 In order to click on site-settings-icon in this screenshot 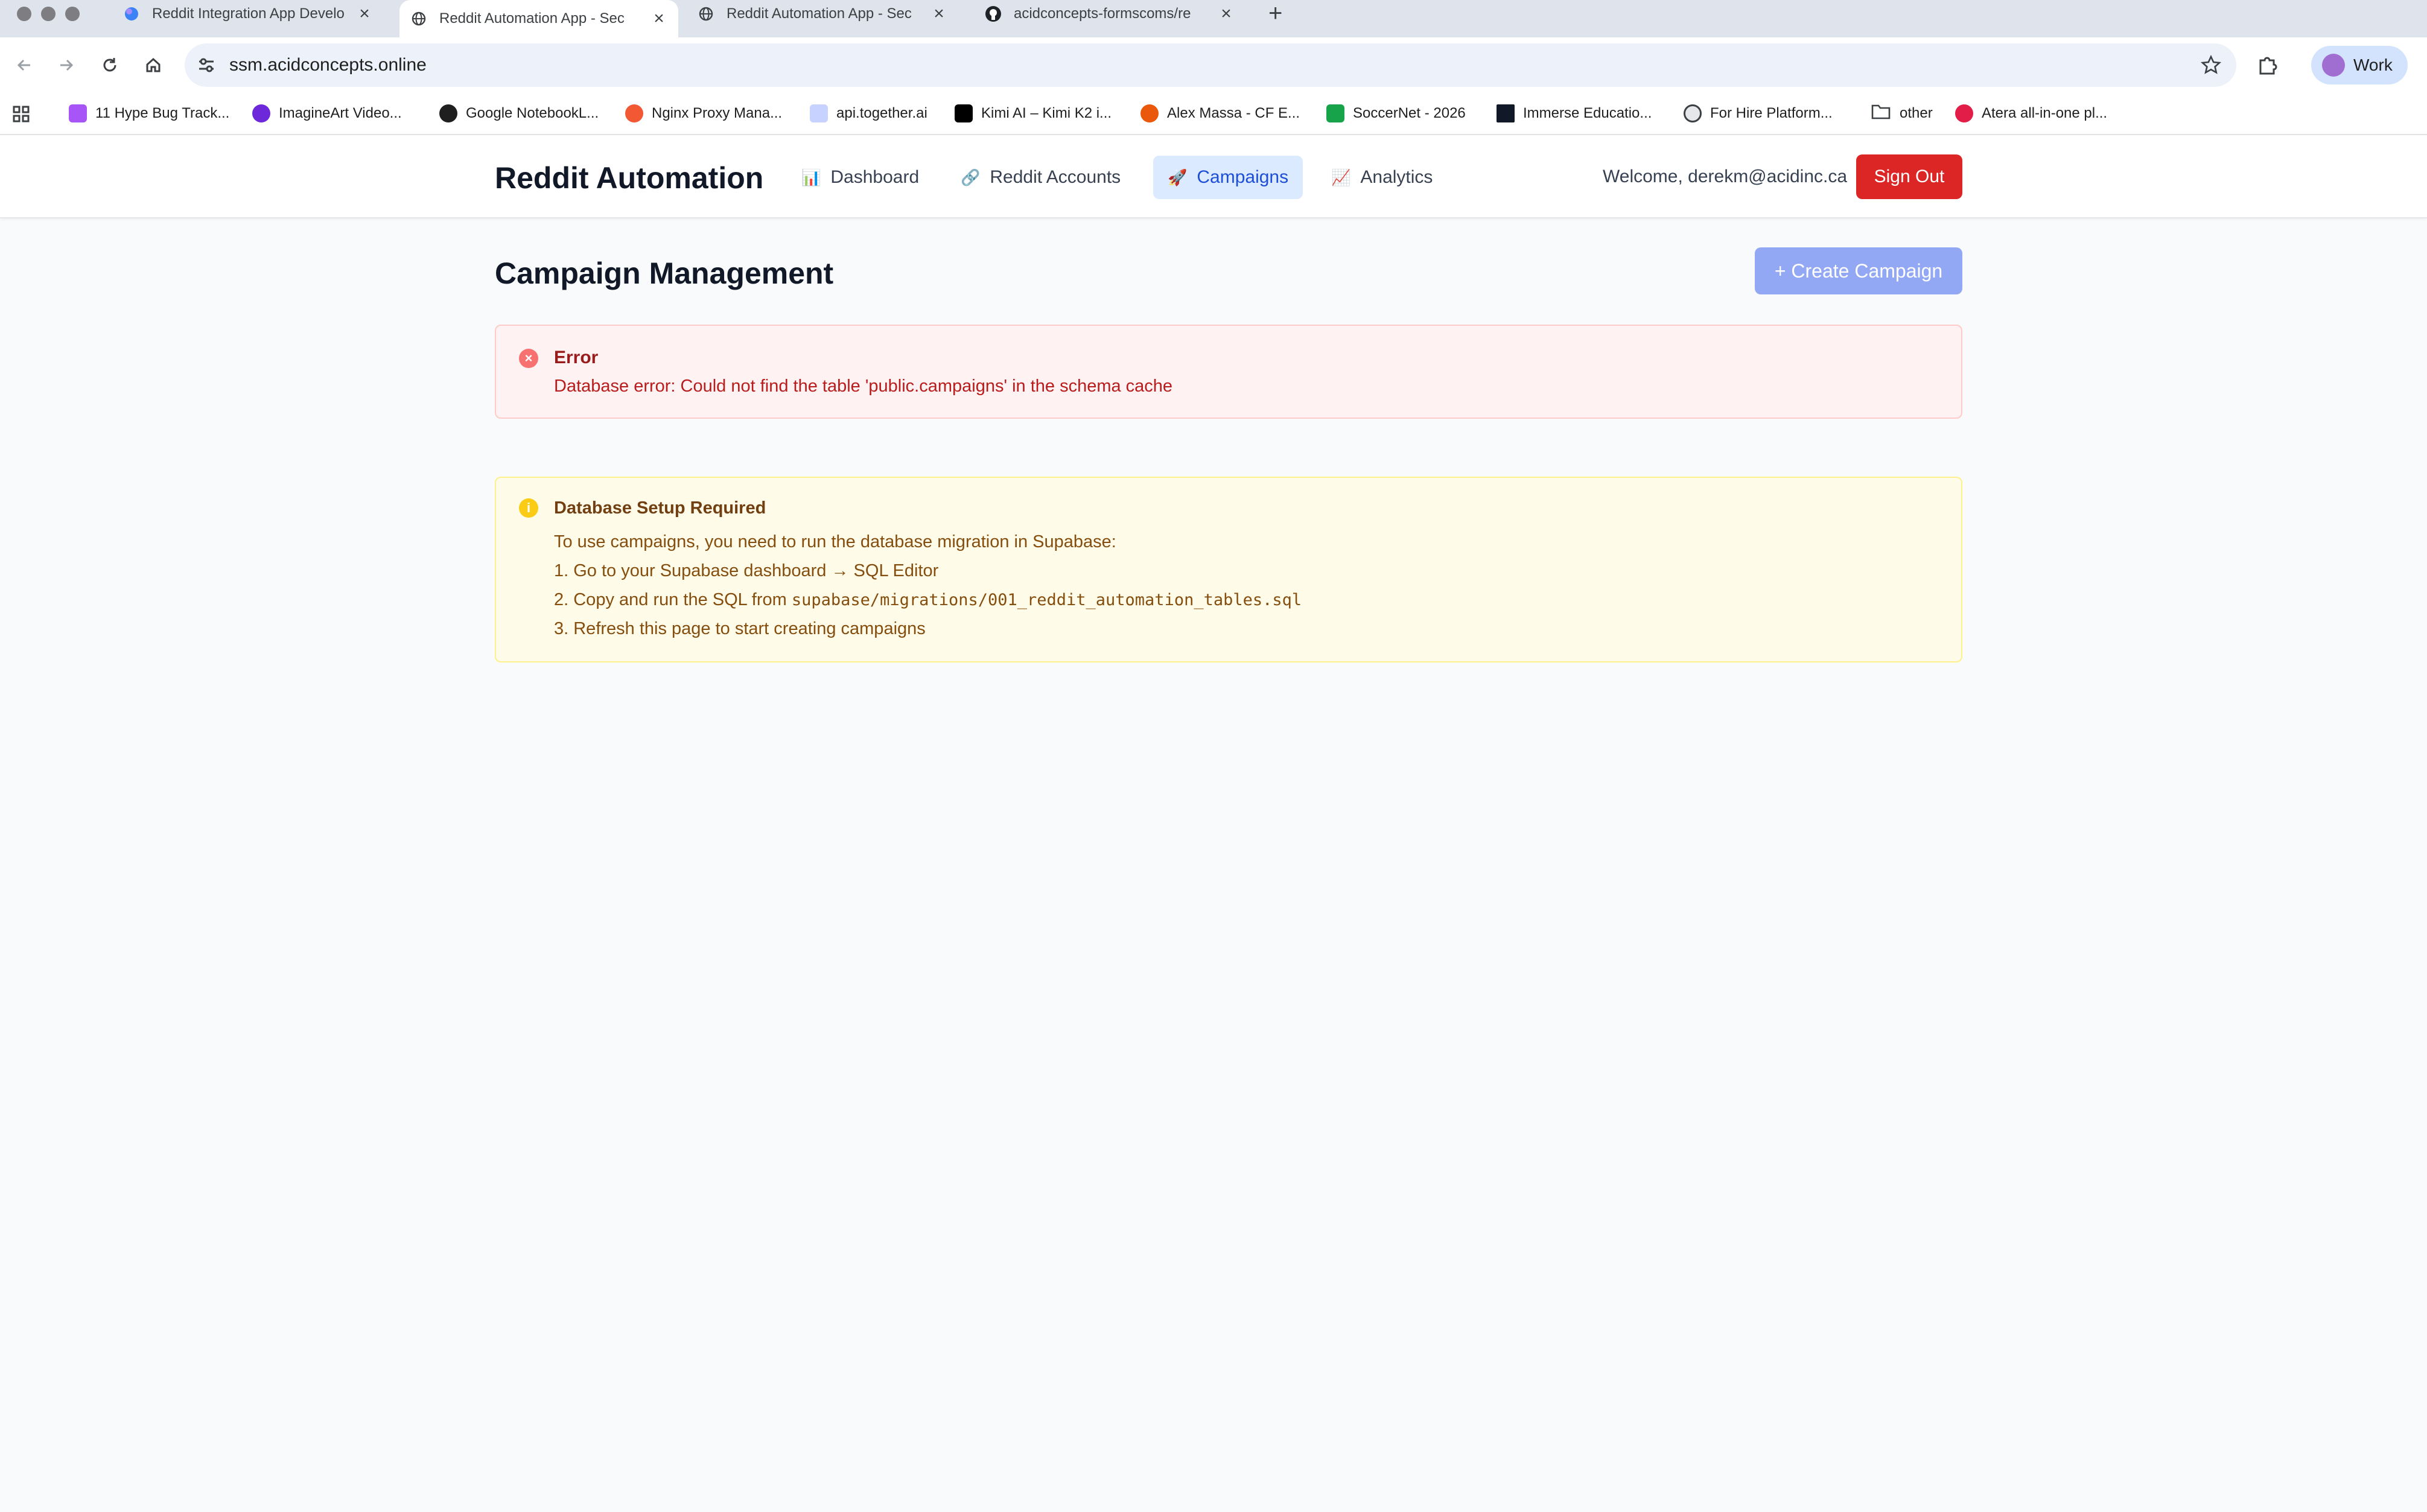, I will do `click(207, 67)`.